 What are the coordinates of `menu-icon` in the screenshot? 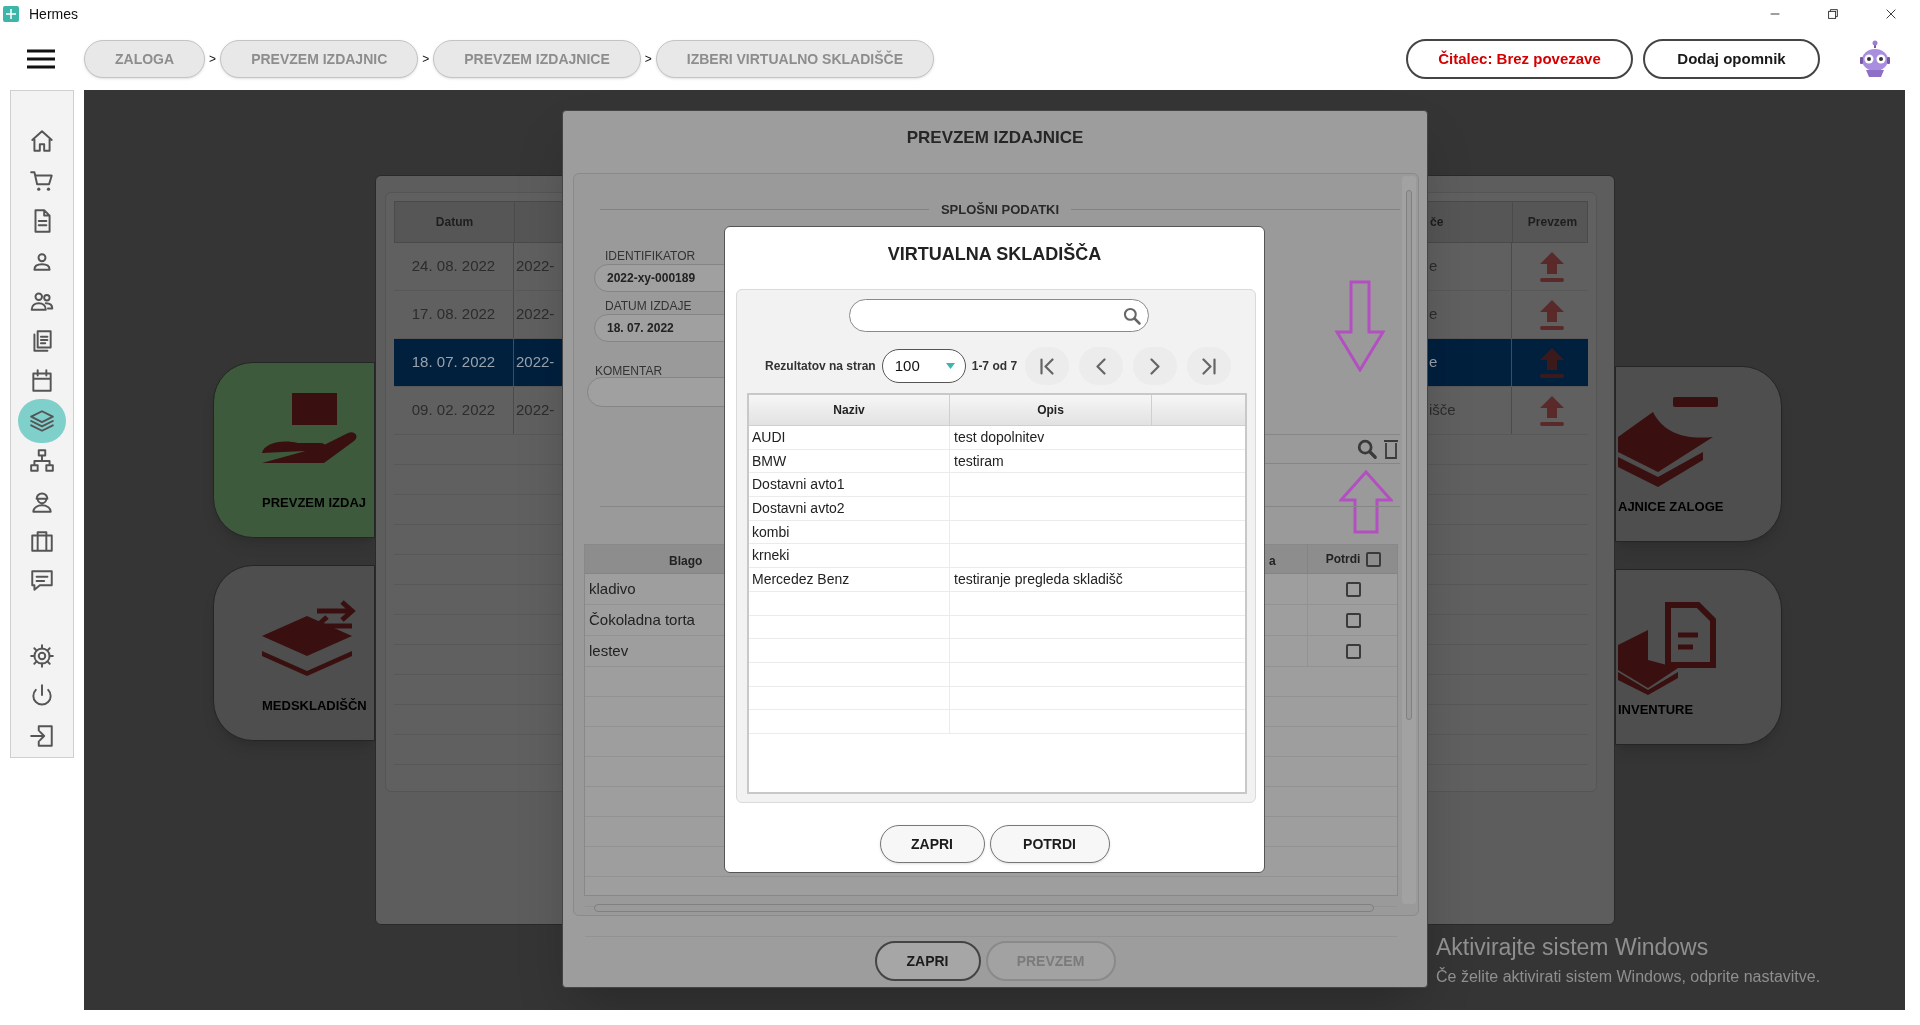 It's located at (41, 59).